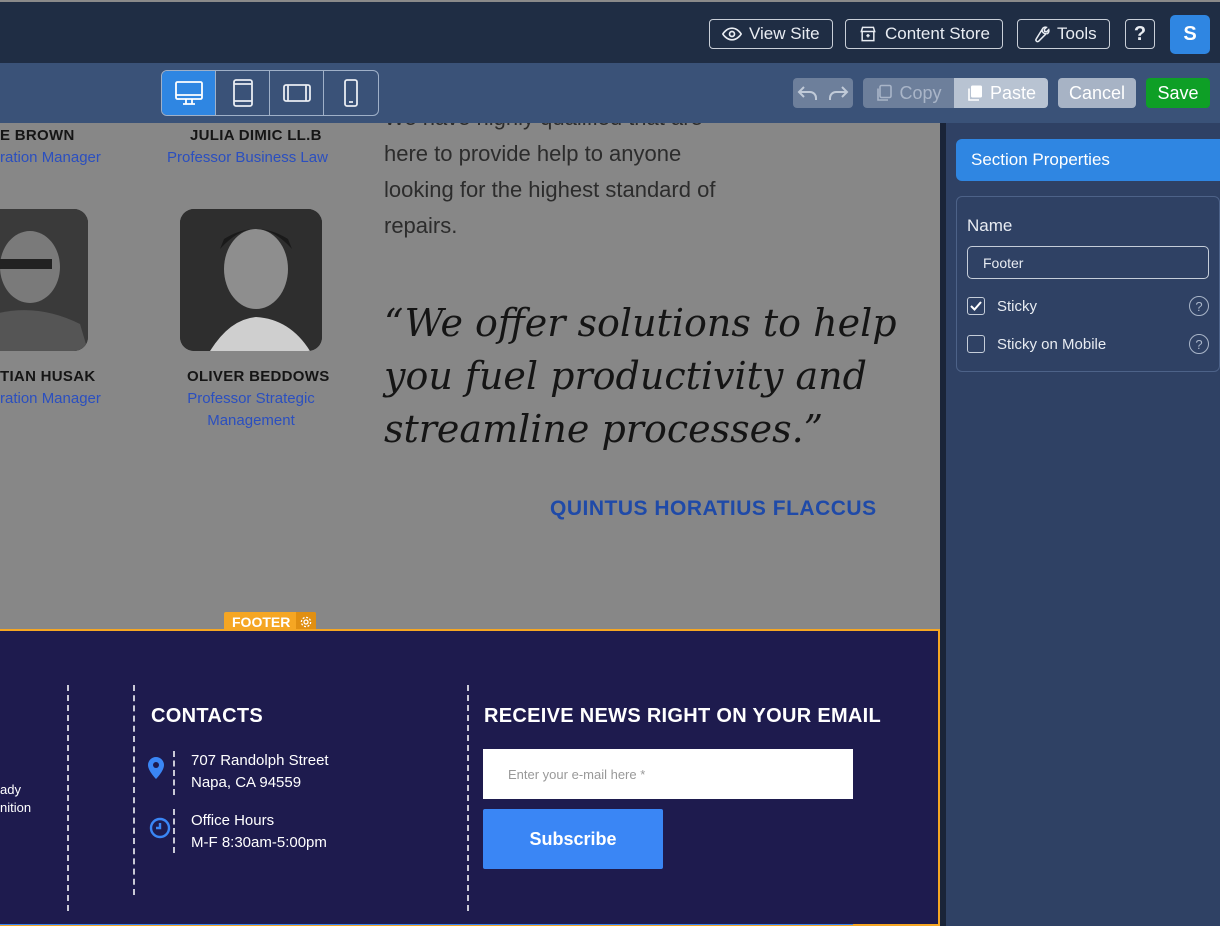 The image size is (1220, 926). Describe the element at coordinates (16, 807) in the screenshot. I see `footer-text: nition` at that location.